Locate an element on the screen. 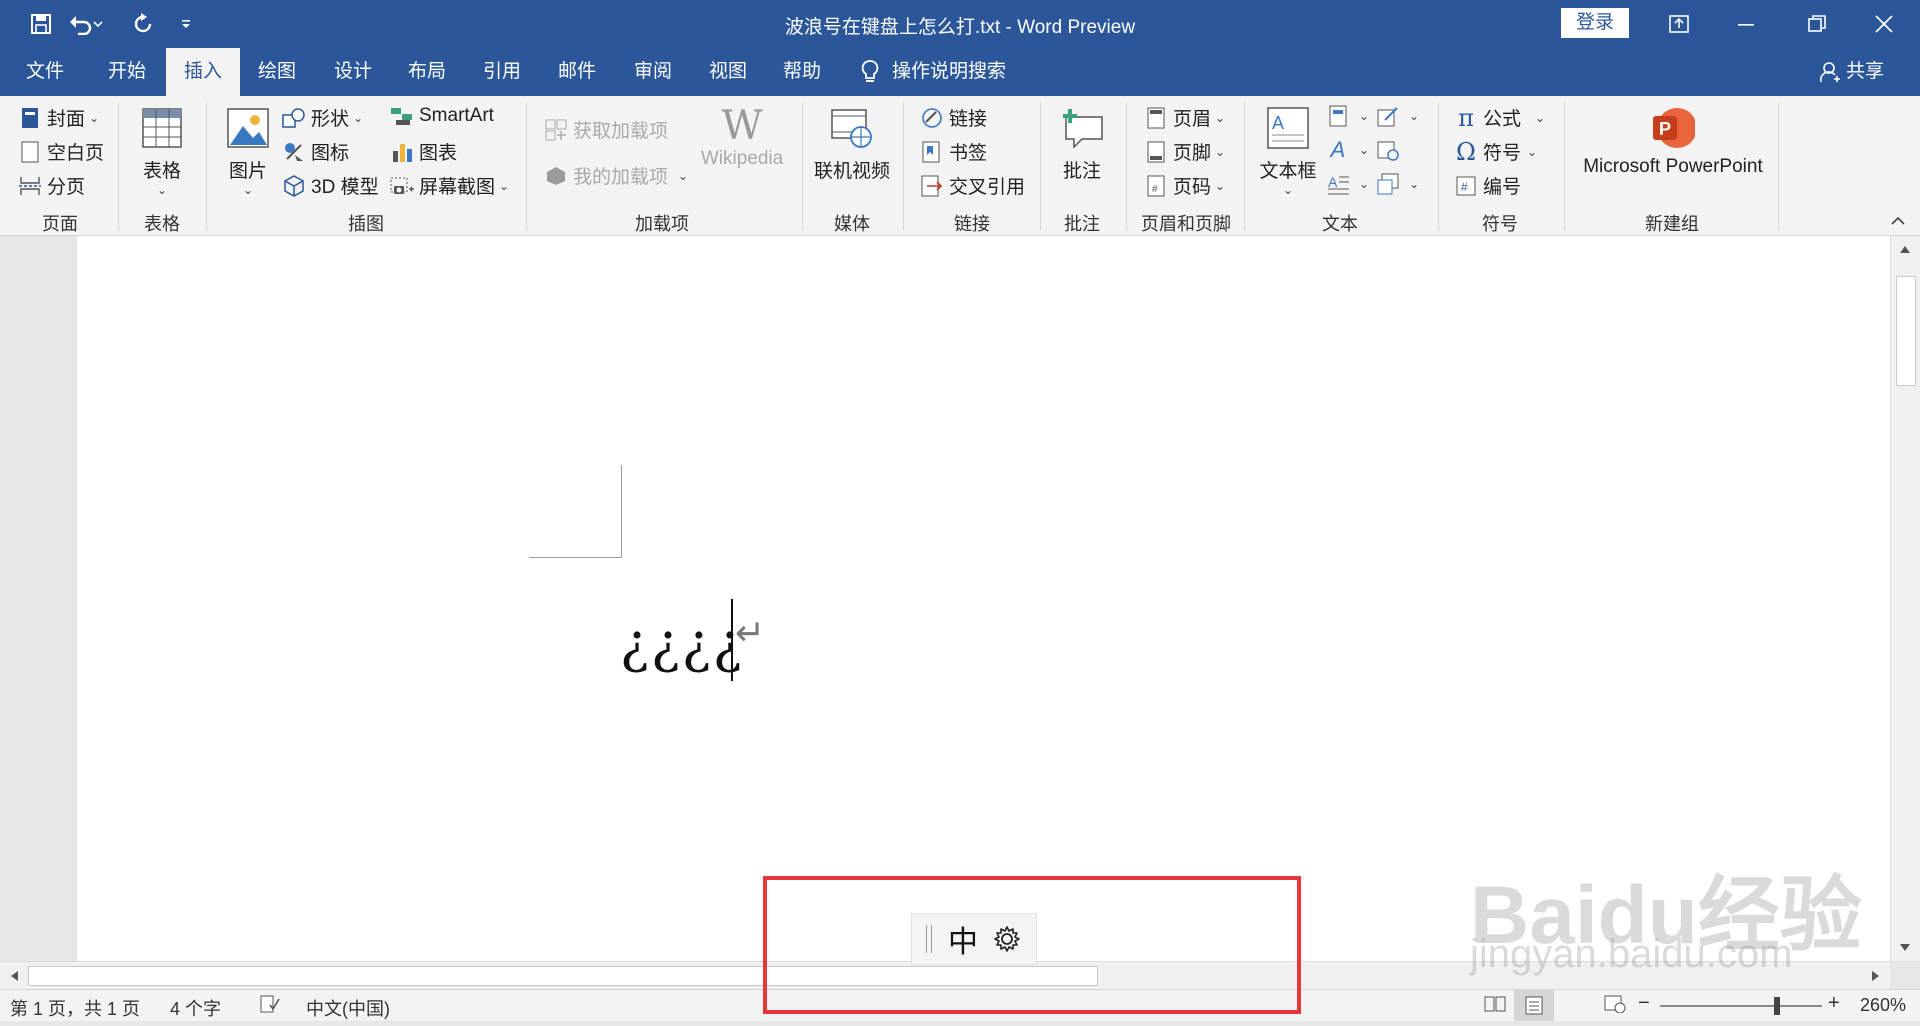 This screenshot has width=1920, height=1026. table-button: 表格 ⌄ is located at coordinates (162, 151).